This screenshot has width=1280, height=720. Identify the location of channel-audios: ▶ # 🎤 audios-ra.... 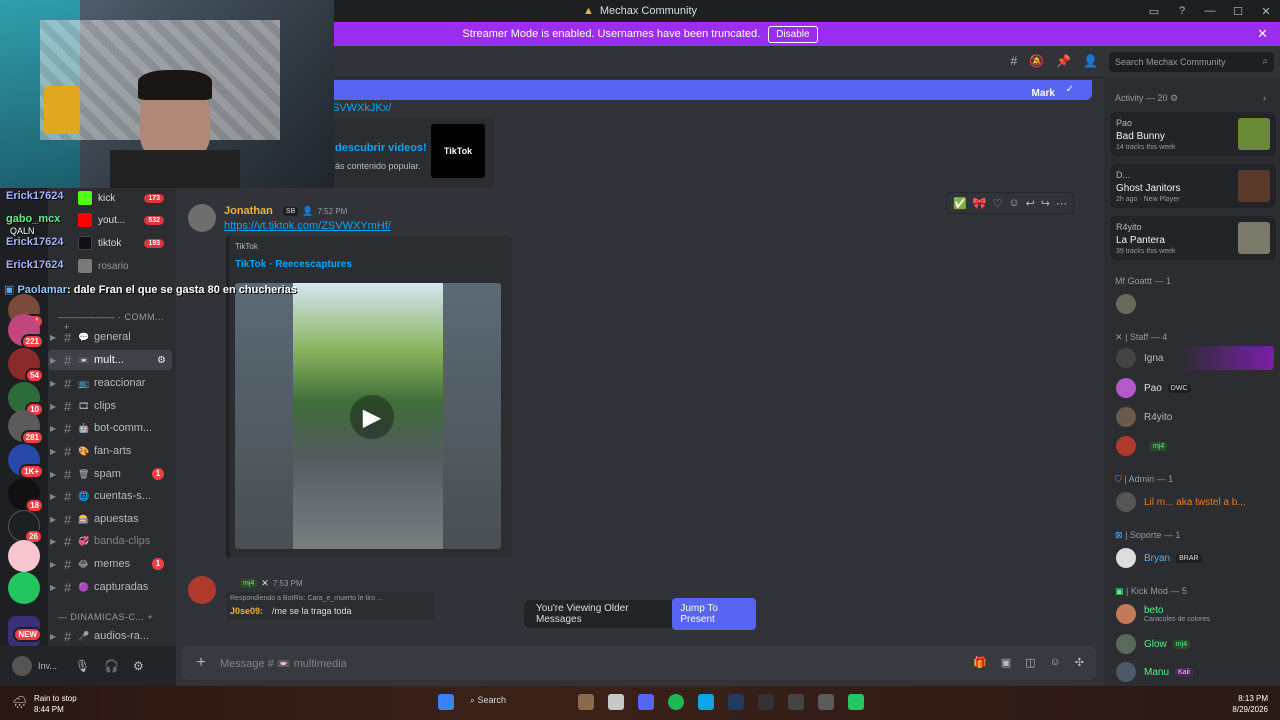
(110, 636).